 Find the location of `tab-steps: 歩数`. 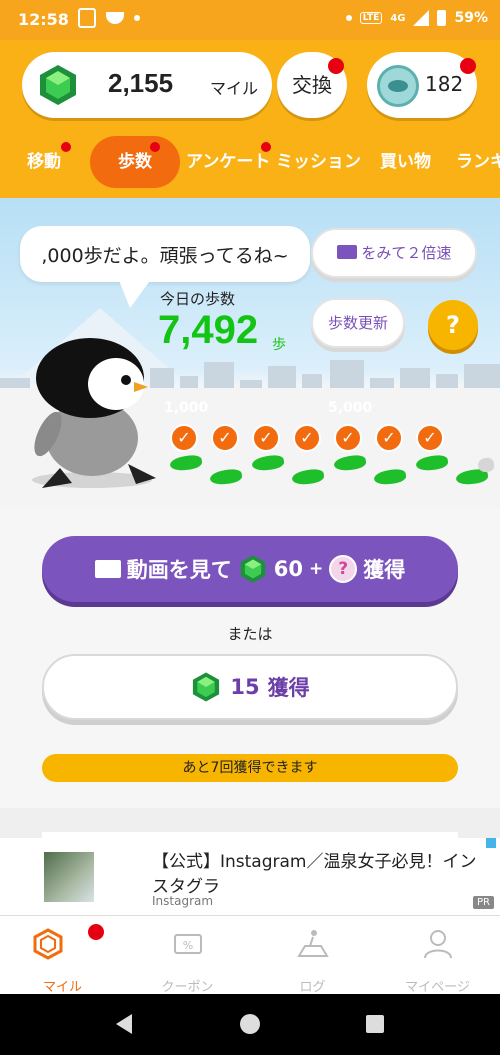

tab-steps: 歩数 is located at coordinates (135, 162).